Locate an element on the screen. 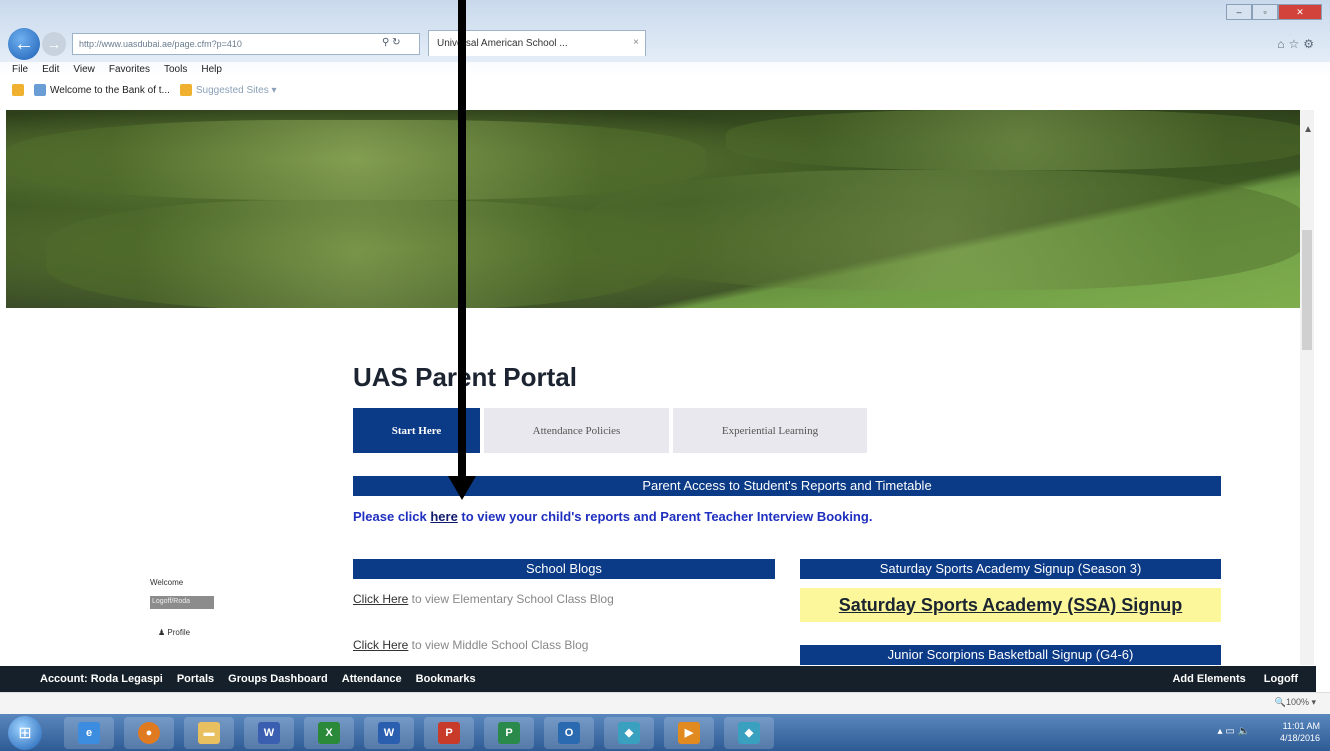 Image resolution: width=1330 pixels, height=751 pixels. minimize-button: – is located at coordinates (1239, 12).